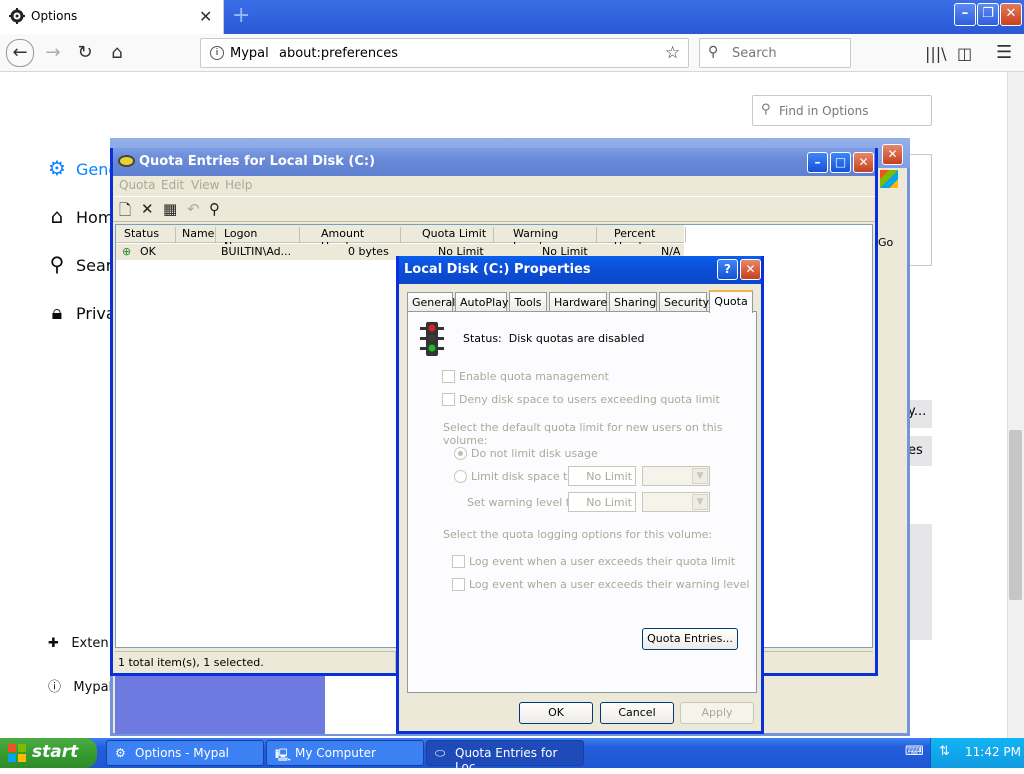 The height and width of the screenshot is (774, 1024). I want to click on col-name: Name, so click(199, 234).